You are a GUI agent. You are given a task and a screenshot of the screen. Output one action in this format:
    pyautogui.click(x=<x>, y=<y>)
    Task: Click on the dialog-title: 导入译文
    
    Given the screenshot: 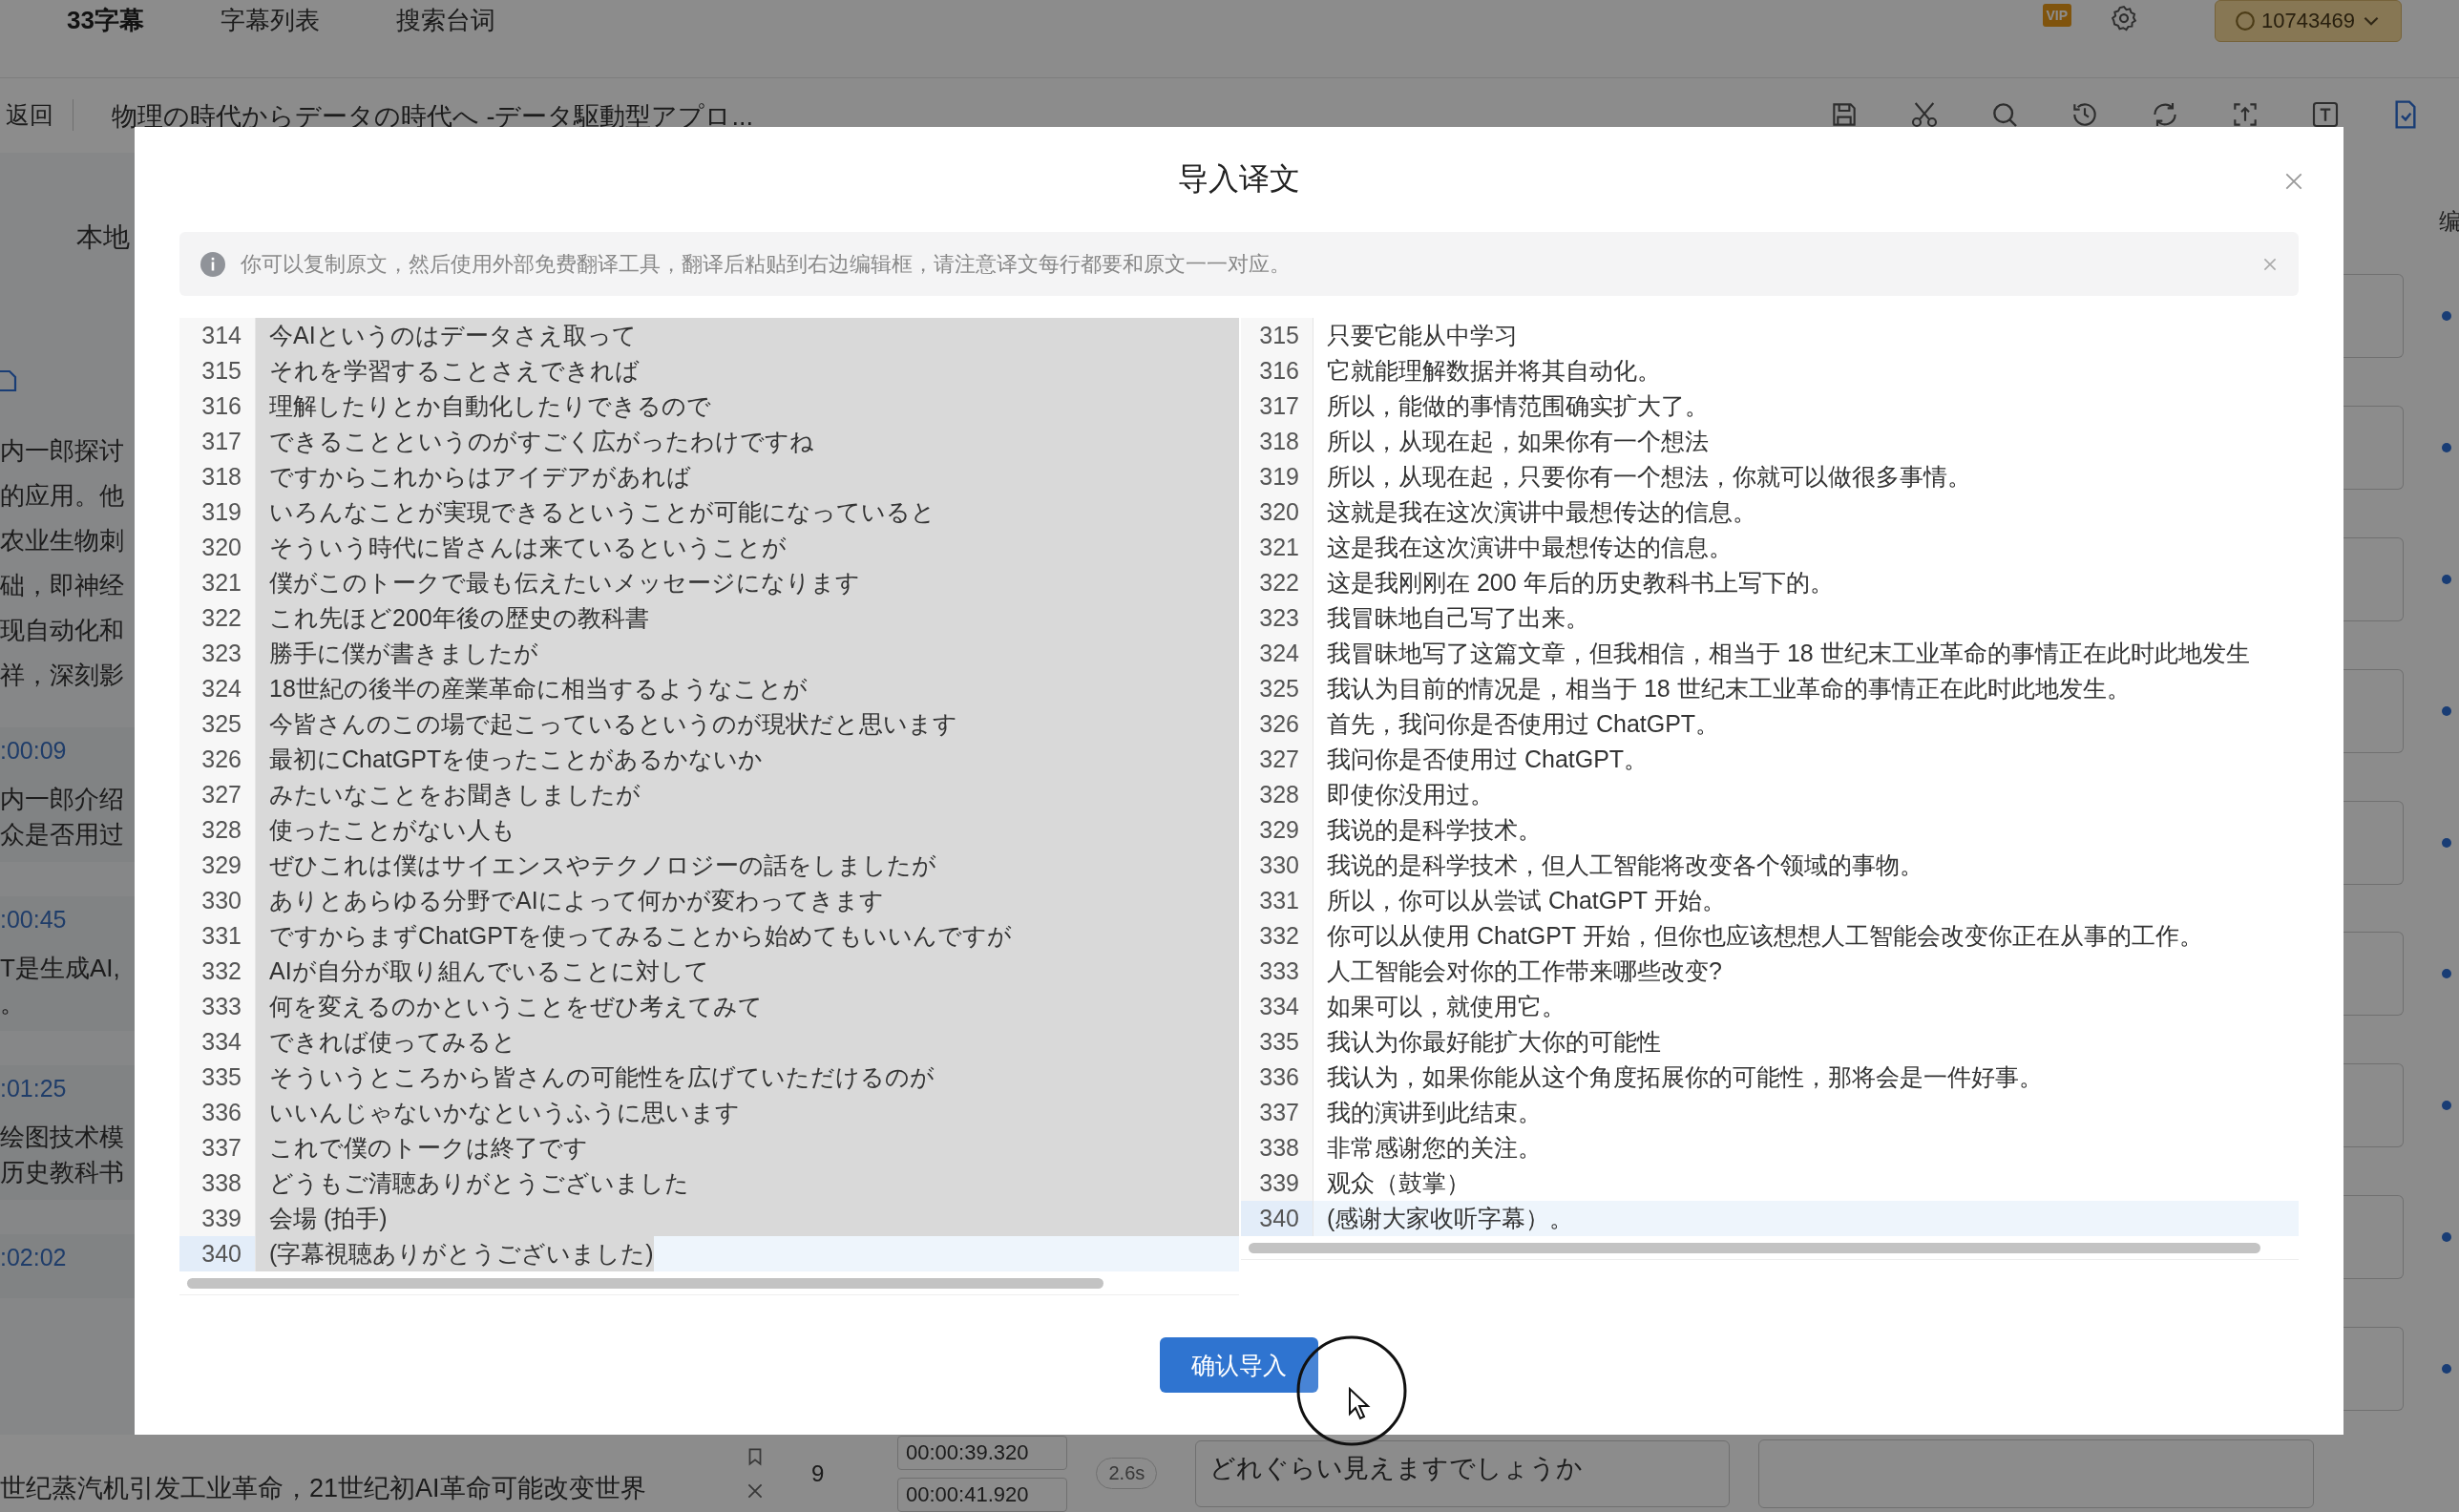 What is the action you would take?
    pyautogui.click(x=1239, y=179)
    